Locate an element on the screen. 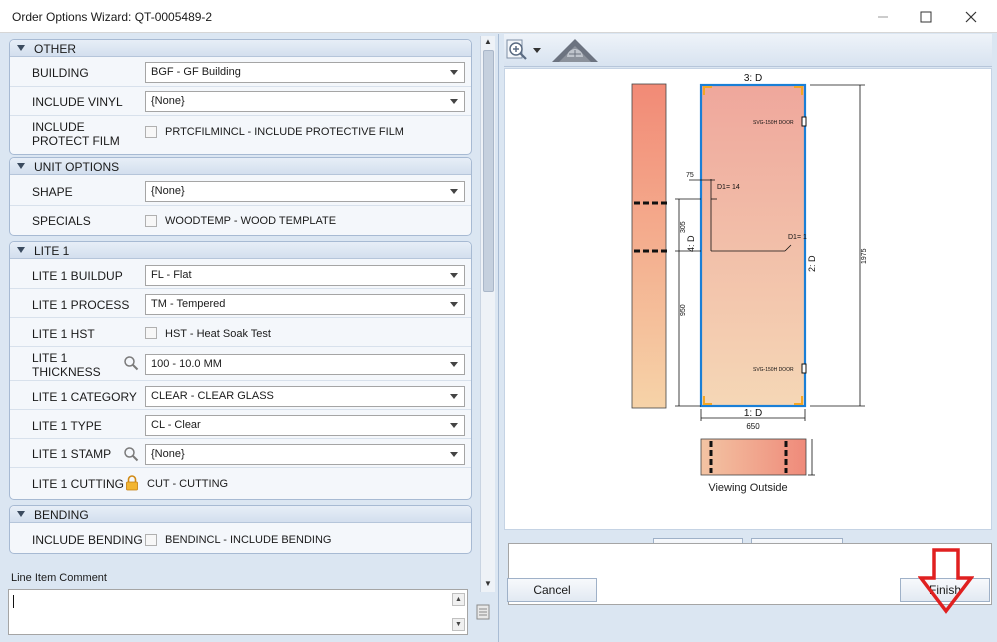 This screenshot has width=997, height=642. option-label: LITE 1 CATEGORY is located at coordinates (84, 397).